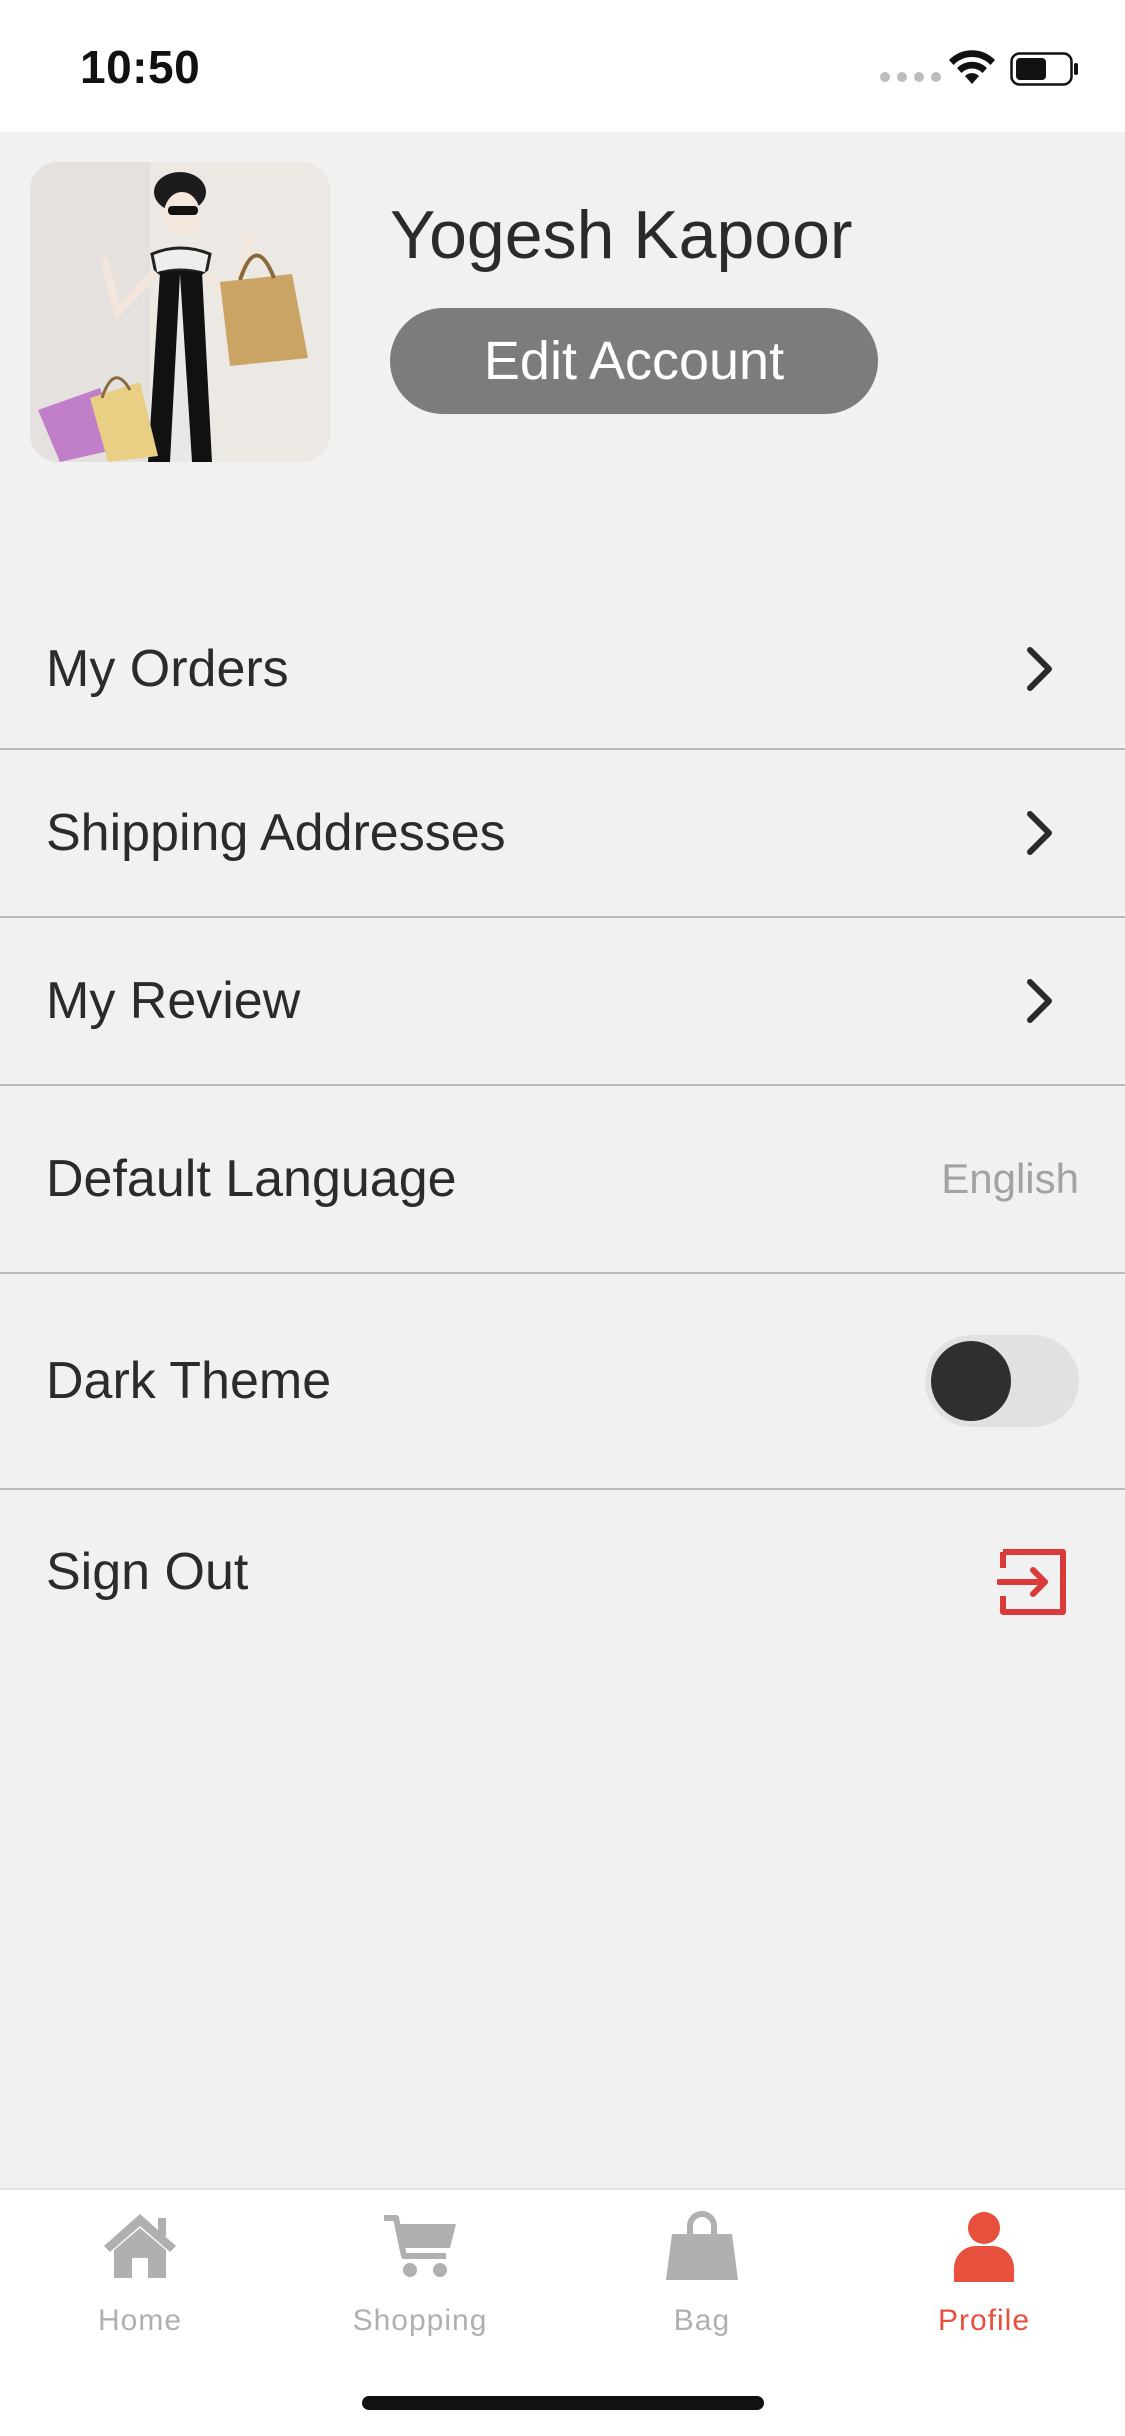  I want to click on tab-label: Shopping, so click(420, 2320).